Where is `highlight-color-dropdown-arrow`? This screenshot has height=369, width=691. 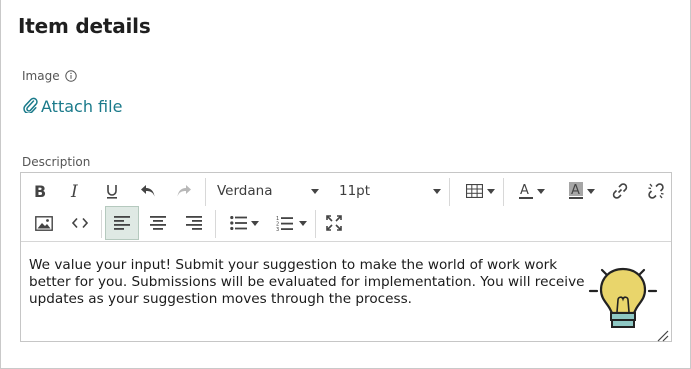
highlight-color-dropdown-arrow is located at coordinates (591, 191).